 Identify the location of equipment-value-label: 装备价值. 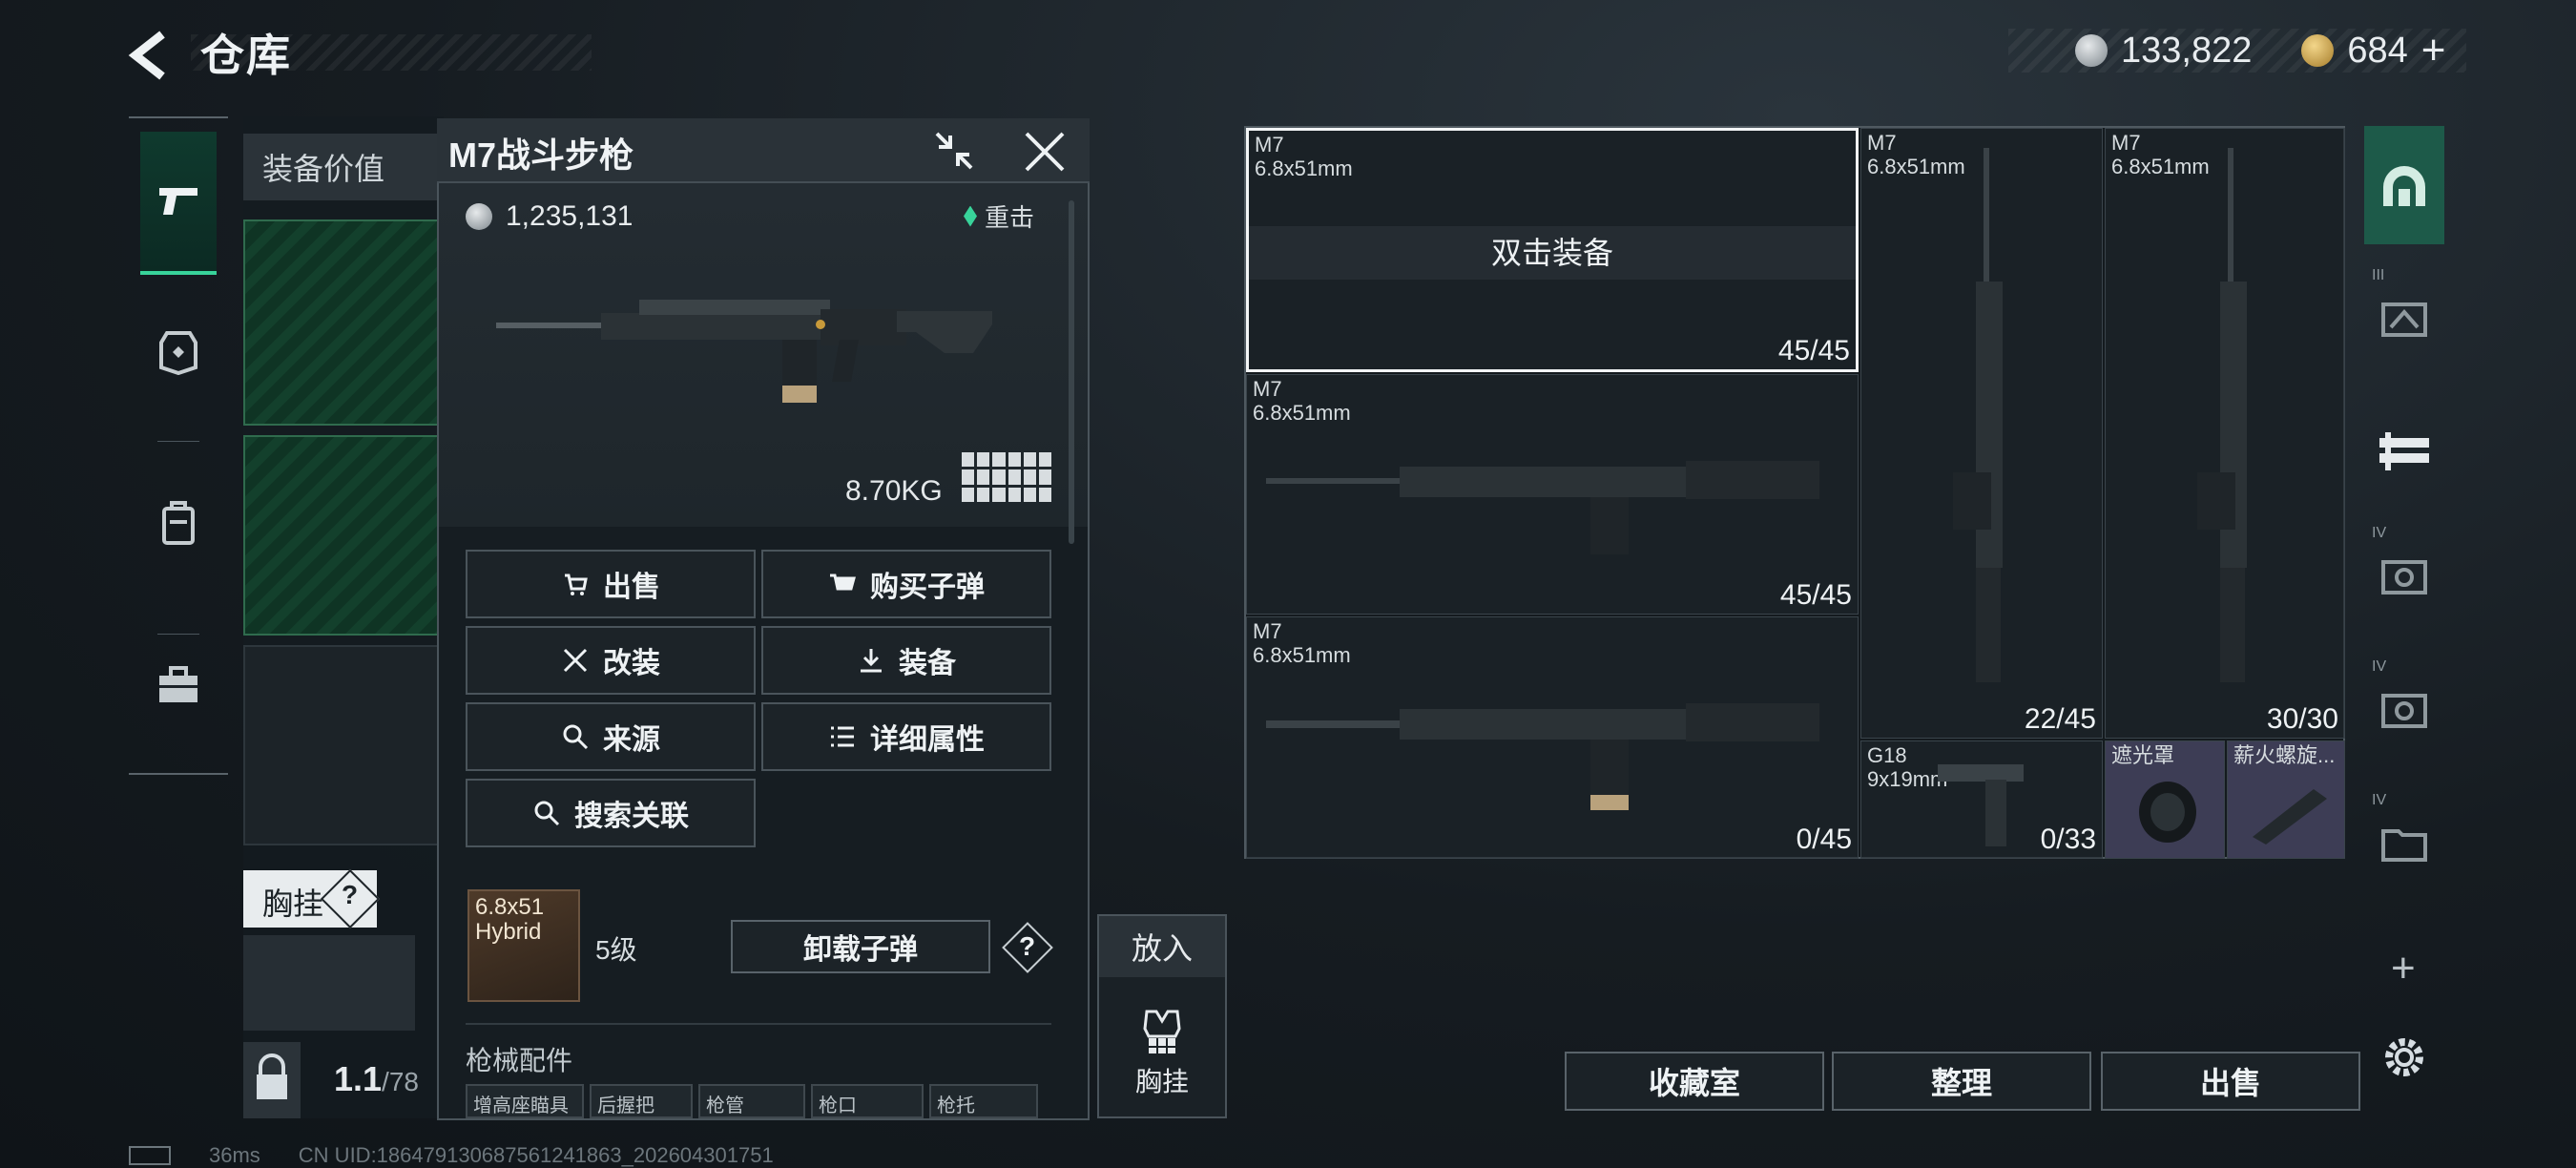
(323, 169).